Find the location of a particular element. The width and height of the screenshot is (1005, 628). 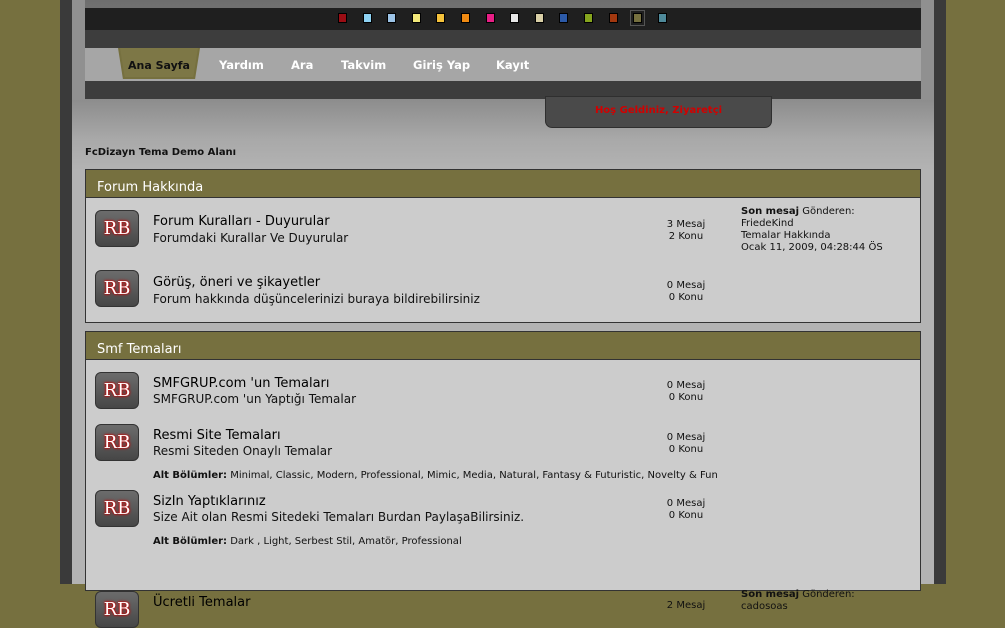

header-edge-left is located at coordinates (78, 50).